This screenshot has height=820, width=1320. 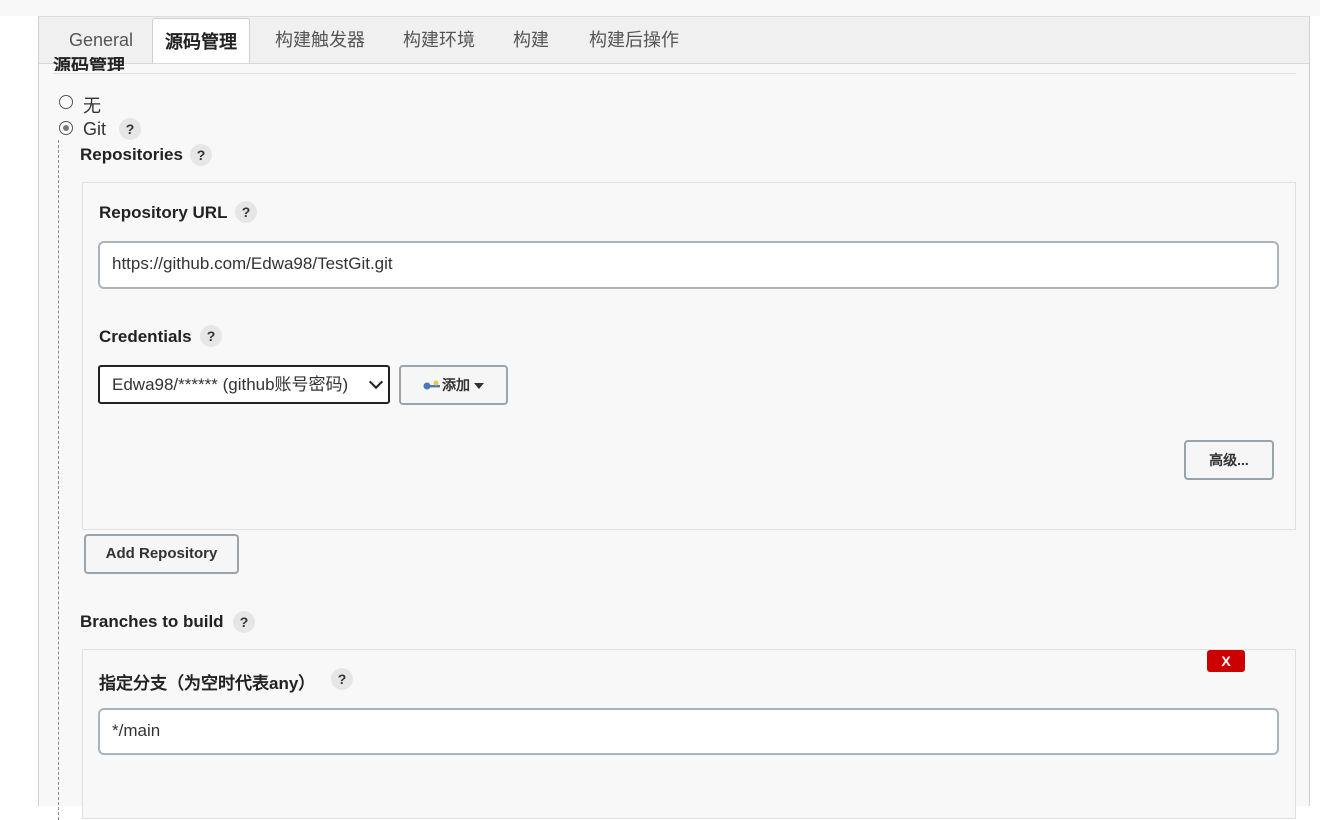 I want to click on repo-url-help-icon: ?, so click(x=246, y=212).